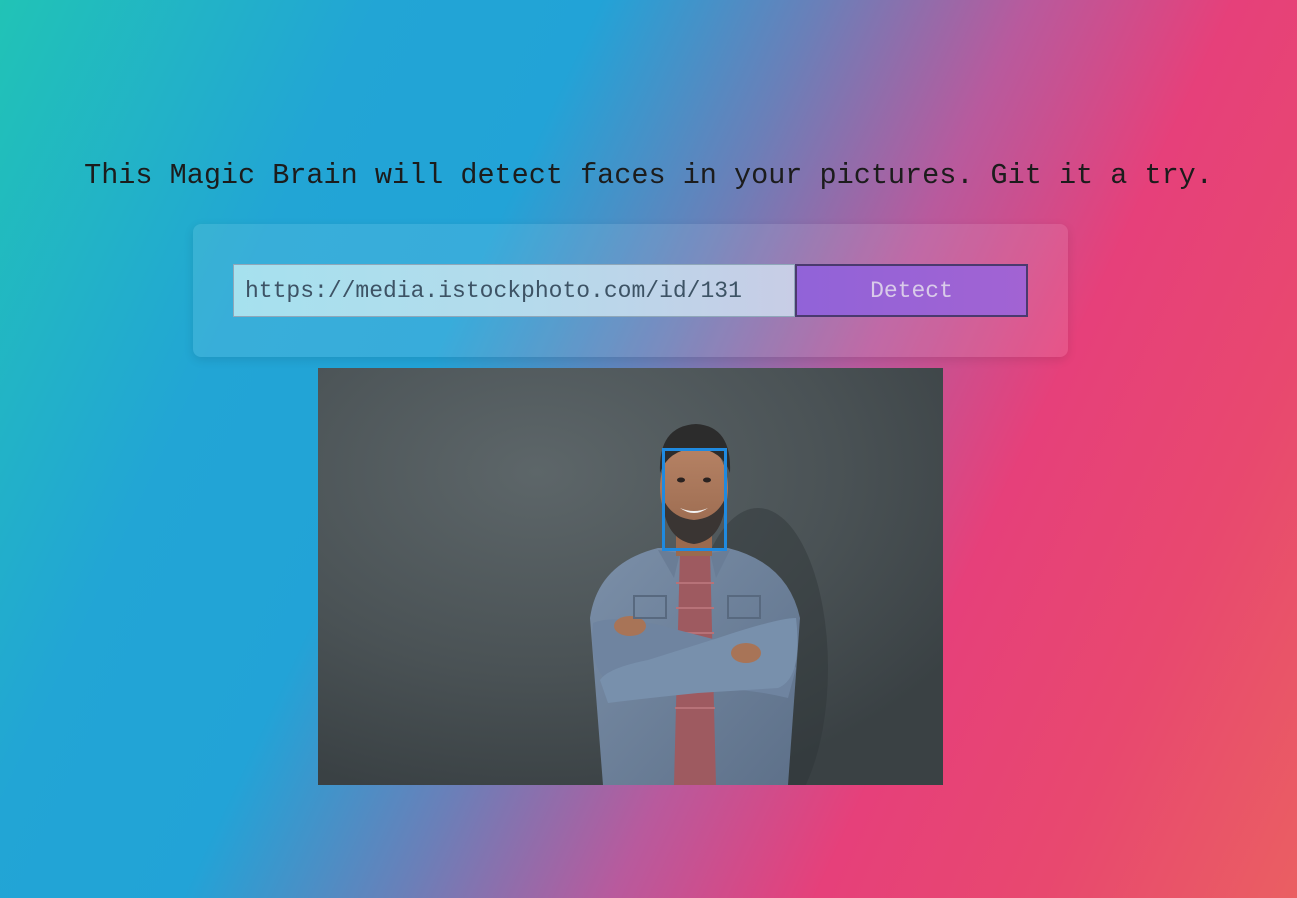 This screenshot has height=898, width=1297. I want to click on image-url-input, so click(514, 290).